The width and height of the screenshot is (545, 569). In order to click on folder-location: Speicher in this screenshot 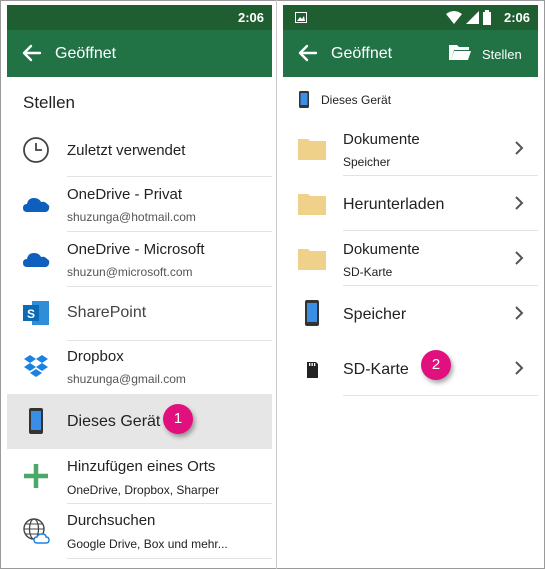, I will do `click(367, 162)`.